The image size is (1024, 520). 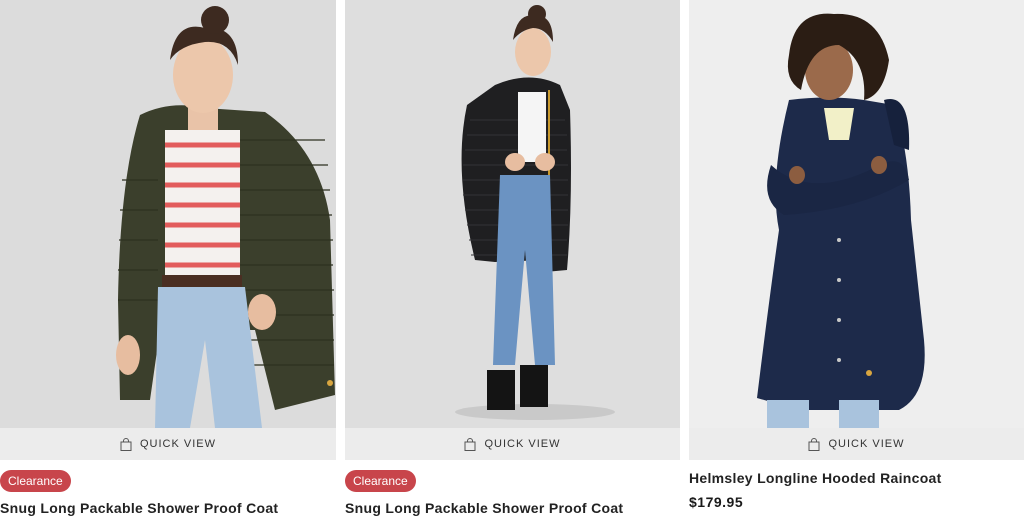 I want to click on product-title: Helmsley Longline Hooded Raincoat, so click(x=856, y=478).